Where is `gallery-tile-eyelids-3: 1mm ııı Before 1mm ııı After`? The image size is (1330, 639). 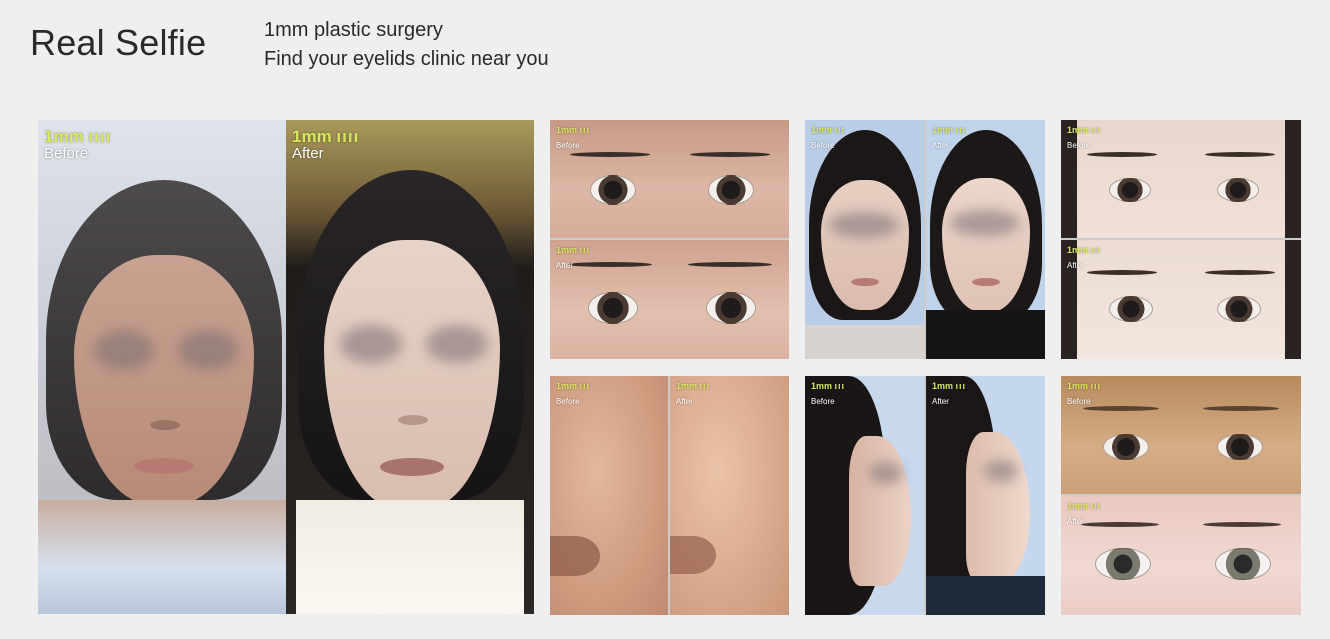
gallery-tile-eyelids-3: 1mm ııı Before 1mm ııı After is located at coordinates (1181, 495).